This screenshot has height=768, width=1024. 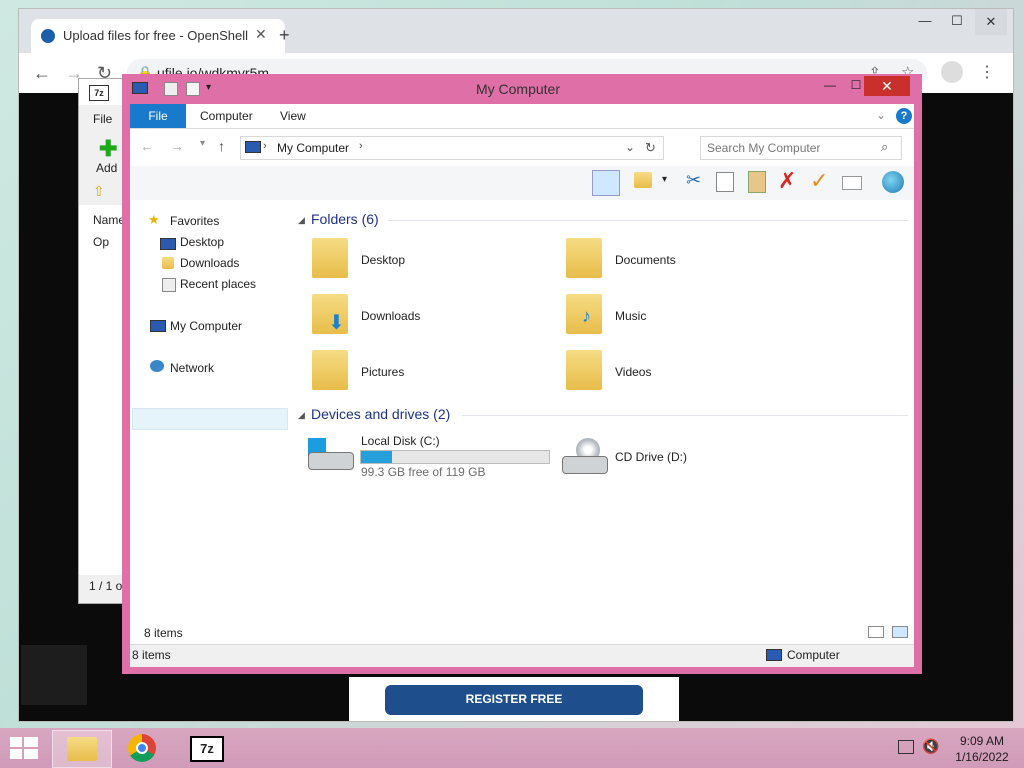 What do you see at coordinates (218, 284) in the screenshot?
I see `nav-recent-places: Recent places` at bounding box center [218, 284].